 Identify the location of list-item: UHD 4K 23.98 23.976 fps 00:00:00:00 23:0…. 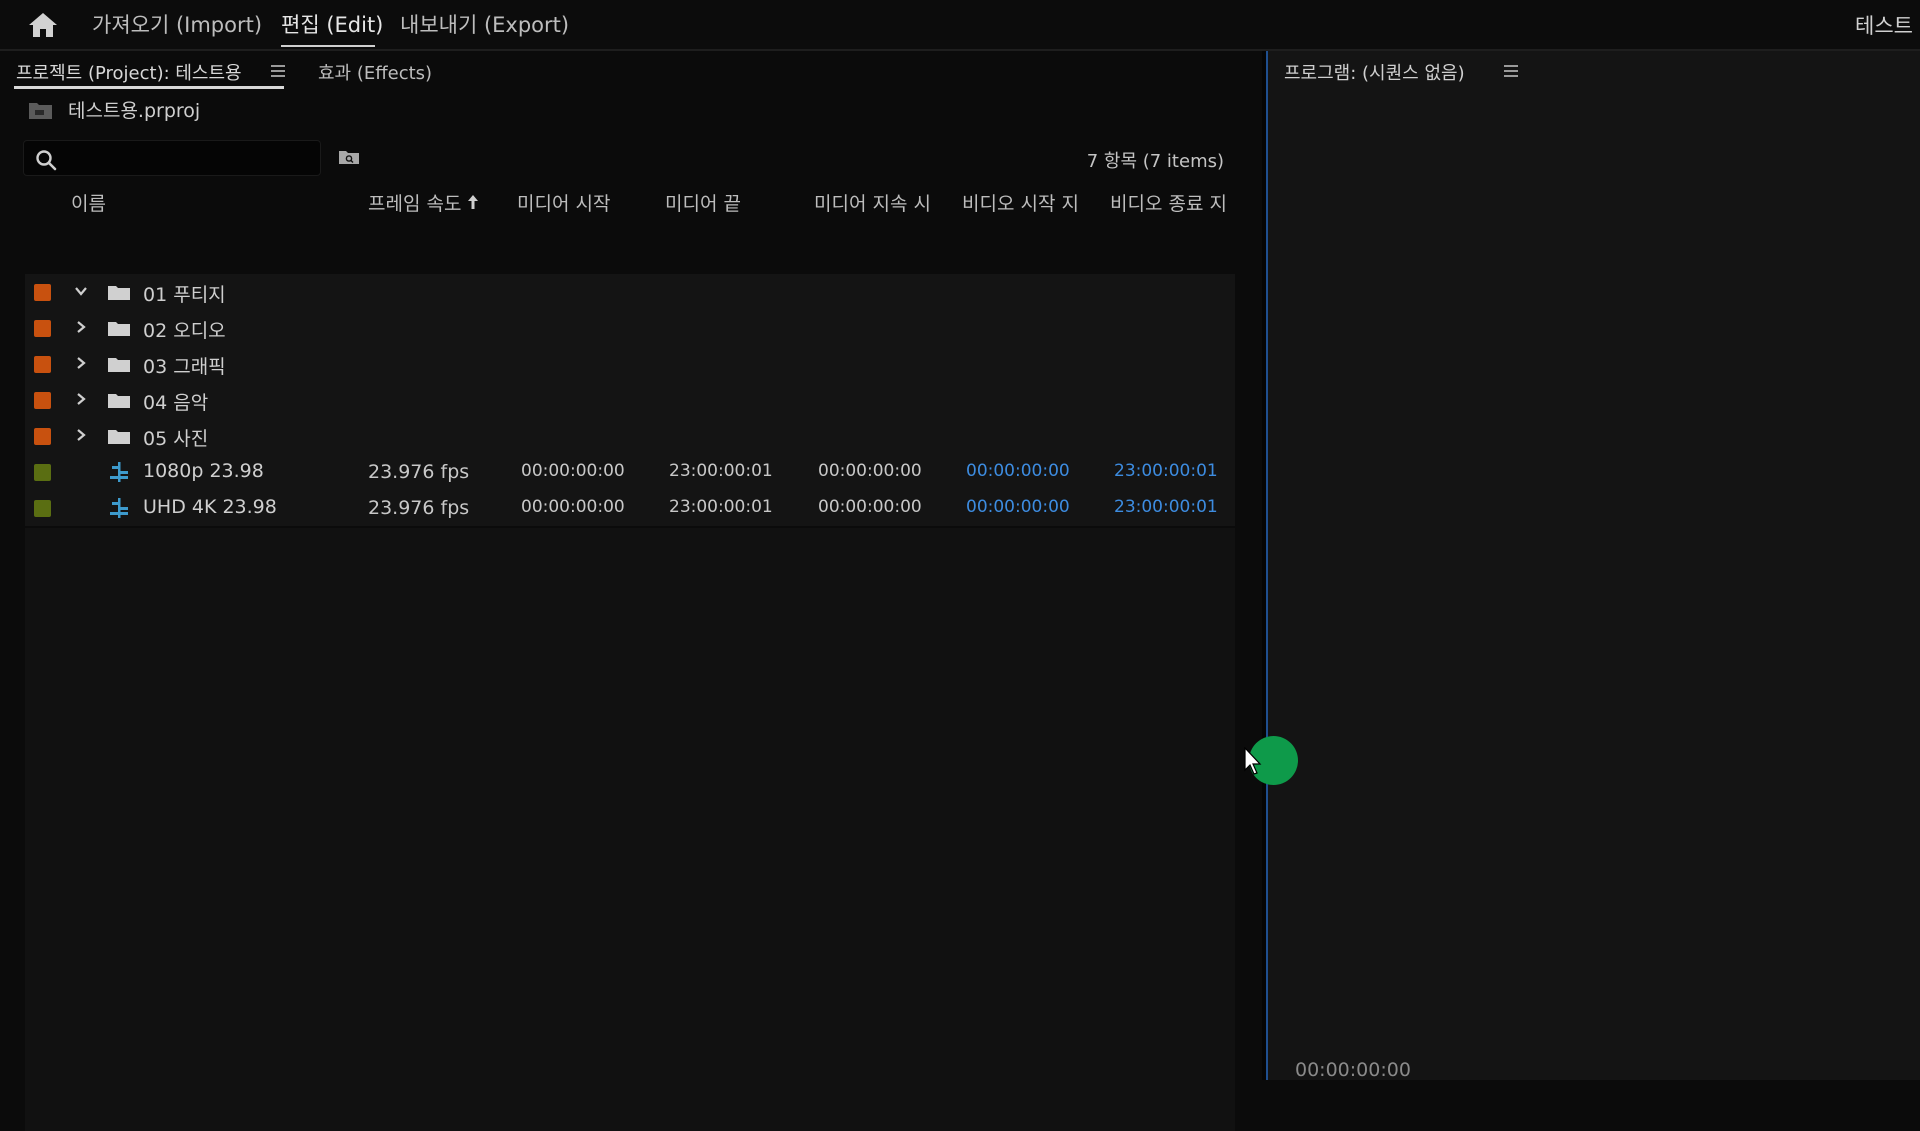
(630, 508).